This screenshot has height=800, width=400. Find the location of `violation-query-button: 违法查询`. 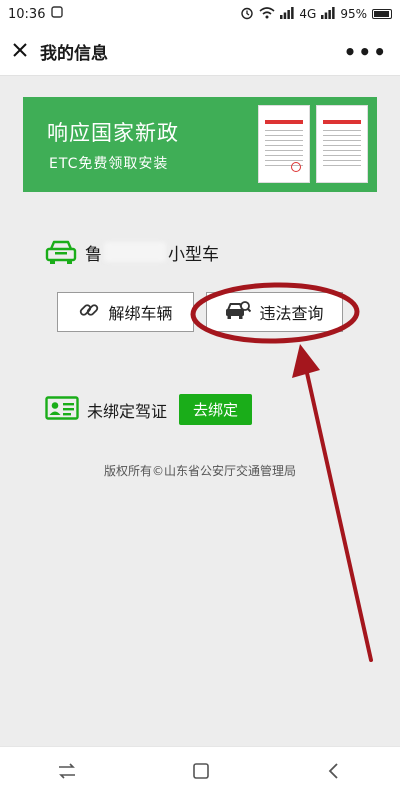

violation-query-button: 违法查询 is located at coordinates (274, 312).